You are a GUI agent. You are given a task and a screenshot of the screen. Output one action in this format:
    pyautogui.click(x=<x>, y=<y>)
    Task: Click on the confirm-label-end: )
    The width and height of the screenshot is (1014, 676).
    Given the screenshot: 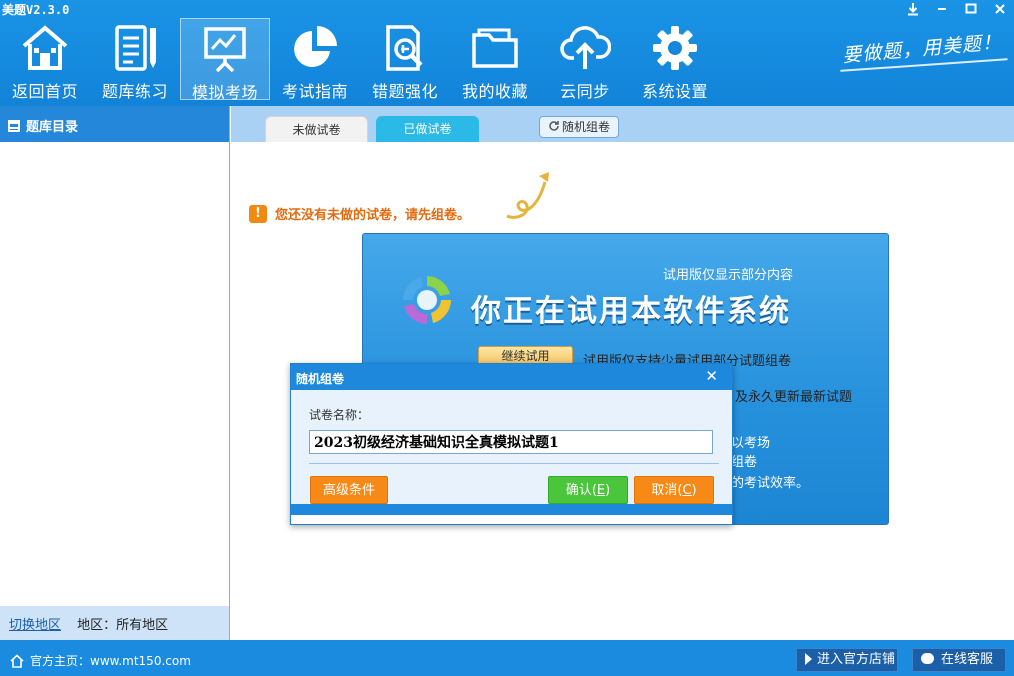 What is the action you would take?
    pyautogui.click(x=608, y=490)
    